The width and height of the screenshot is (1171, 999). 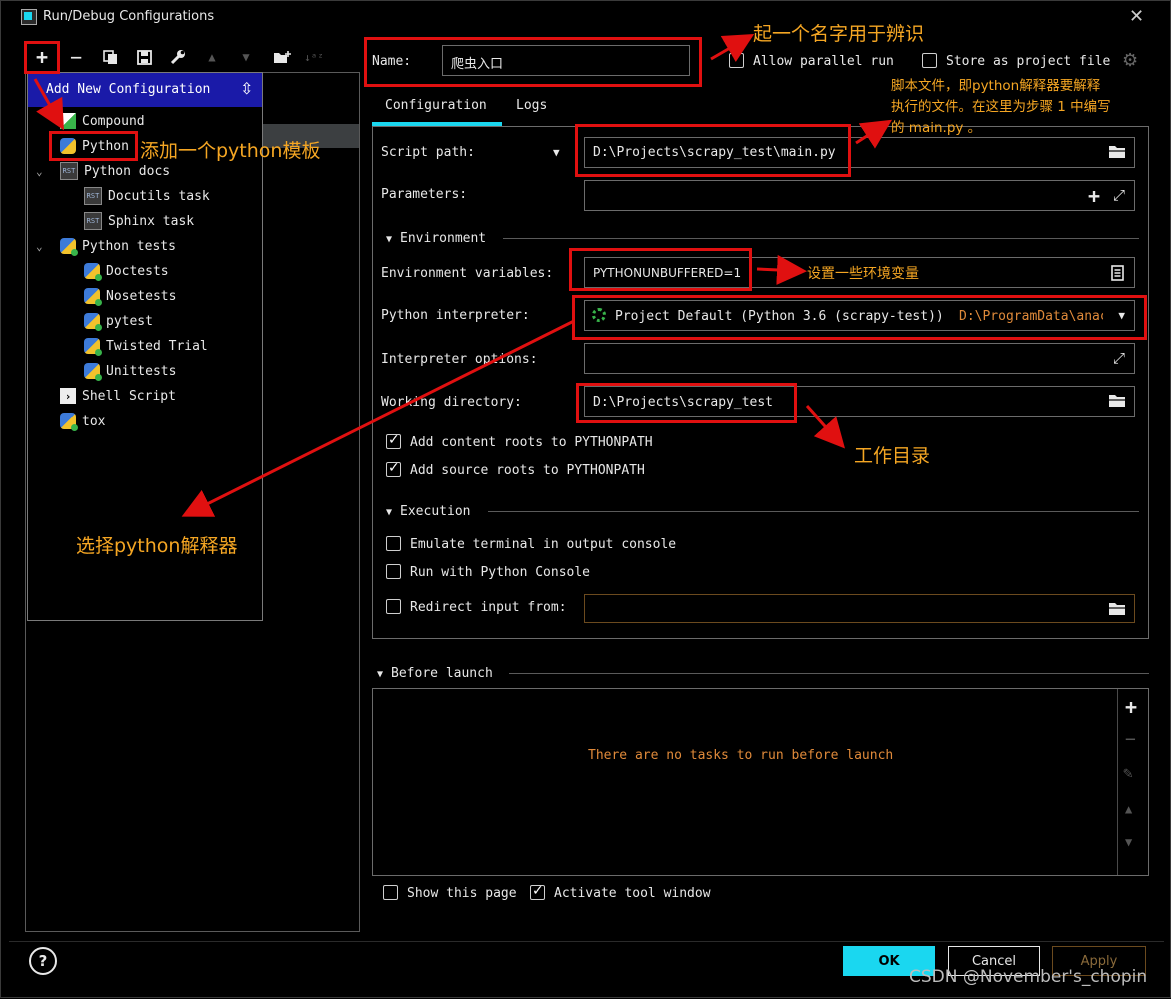 I want to click on annotation-script-line1: 脚本文件，即python解释器要解释, so click(x=996, y=86).